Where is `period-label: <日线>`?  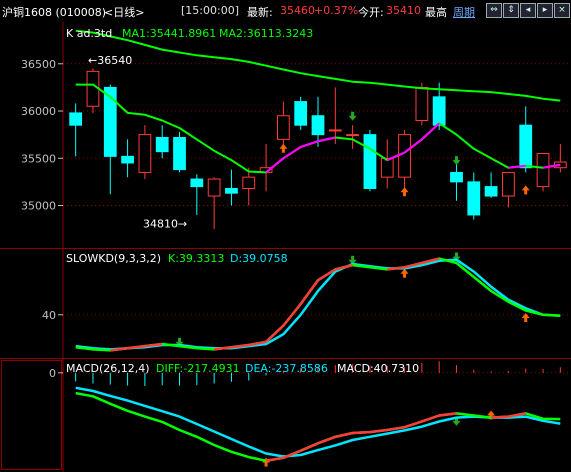
period-label: <日线> is located at coordinates (124, 12).